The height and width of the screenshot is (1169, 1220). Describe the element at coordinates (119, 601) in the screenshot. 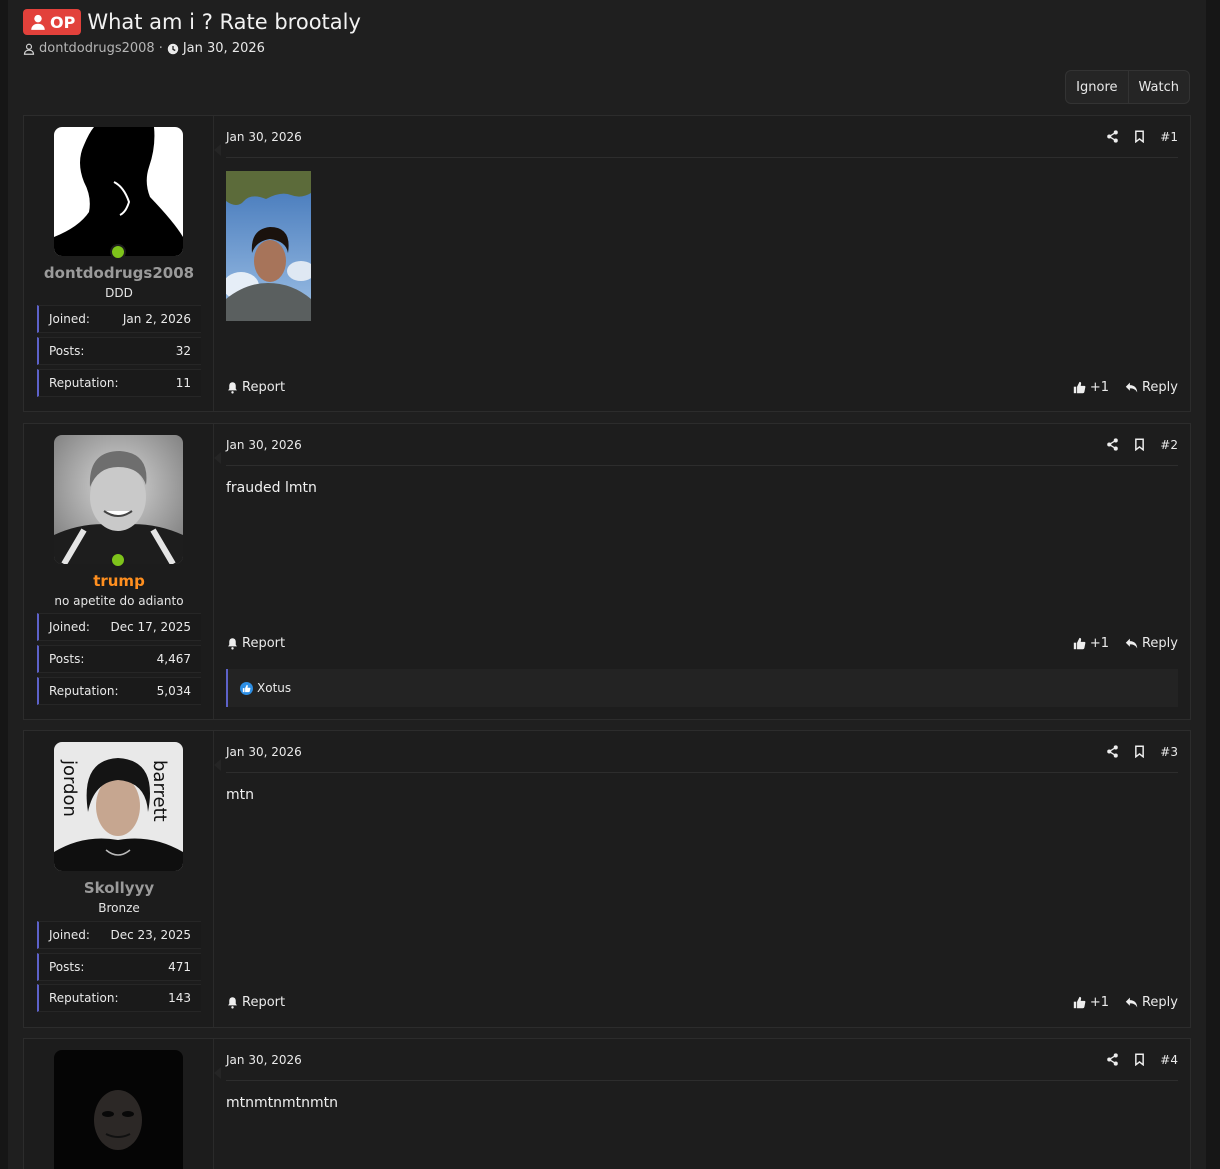

I see `user-title: no apetite do adianto` at that location.